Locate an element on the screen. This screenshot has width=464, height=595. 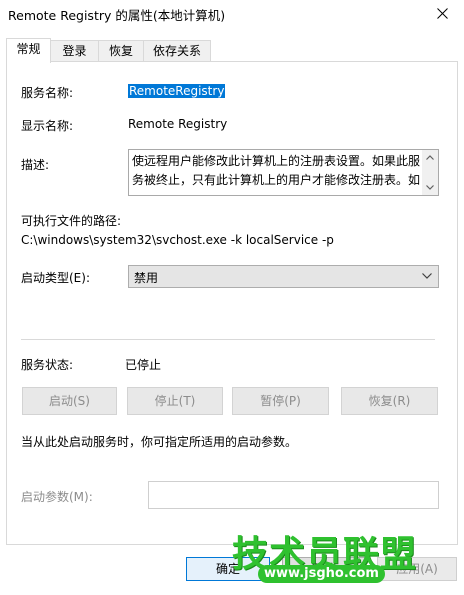
window-title: Remote Registry 的属性(本地计算机) is located at coordinates (117, 15).